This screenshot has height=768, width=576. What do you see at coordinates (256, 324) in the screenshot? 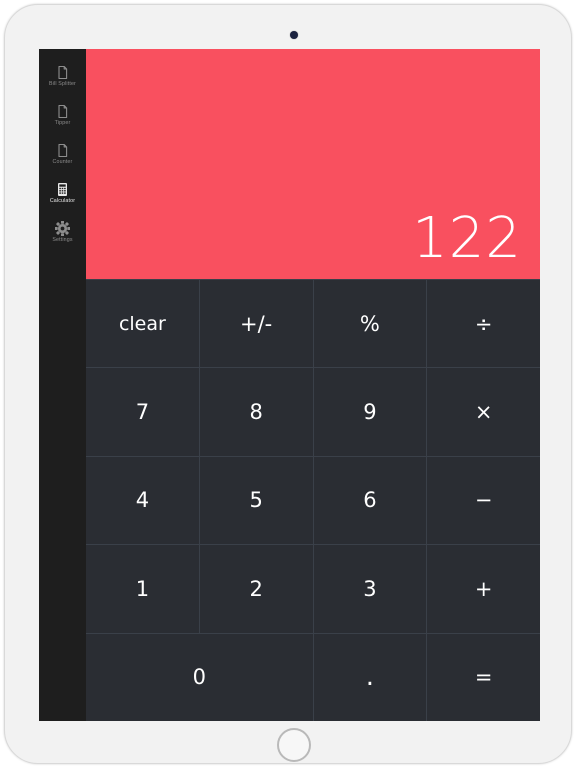
I see `key-sign: +/-` at bounding box center [256, 324].